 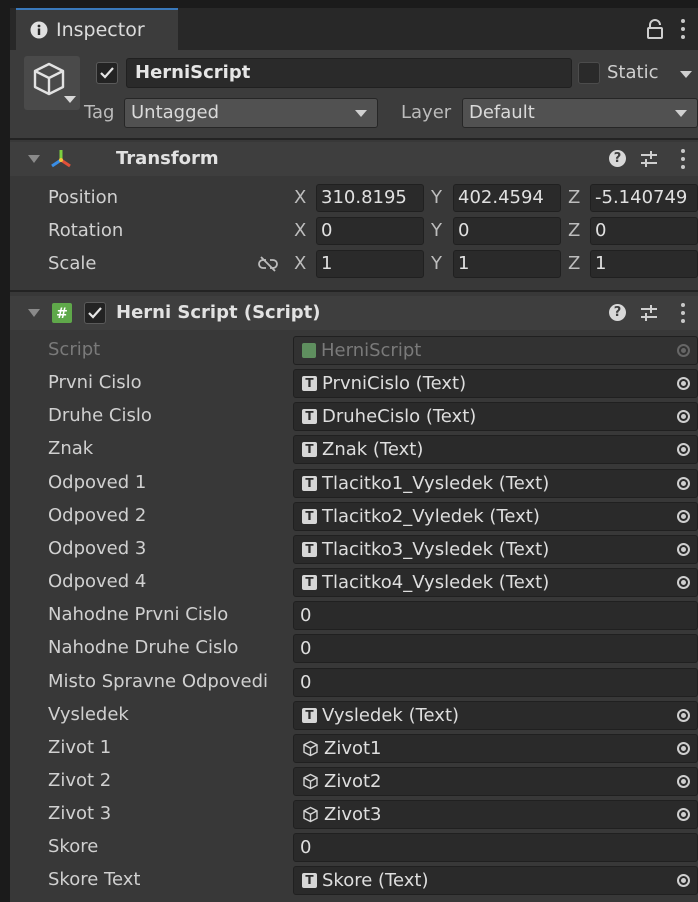 I want to click on script-field-row: Odpoved 3 T Tlacitko3_Vysledek (Text), so click(x=354, y=549).